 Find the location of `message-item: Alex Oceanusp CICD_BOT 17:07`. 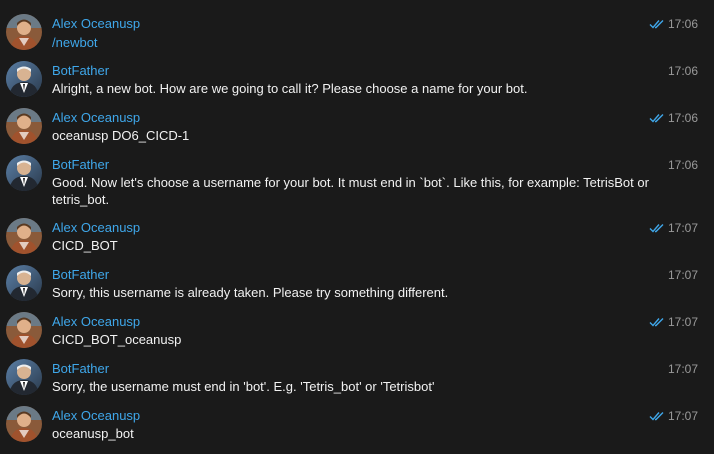

message-item: Alex Oceanusp CICD_BOT 17:07 is located at coordinates (357, 238).